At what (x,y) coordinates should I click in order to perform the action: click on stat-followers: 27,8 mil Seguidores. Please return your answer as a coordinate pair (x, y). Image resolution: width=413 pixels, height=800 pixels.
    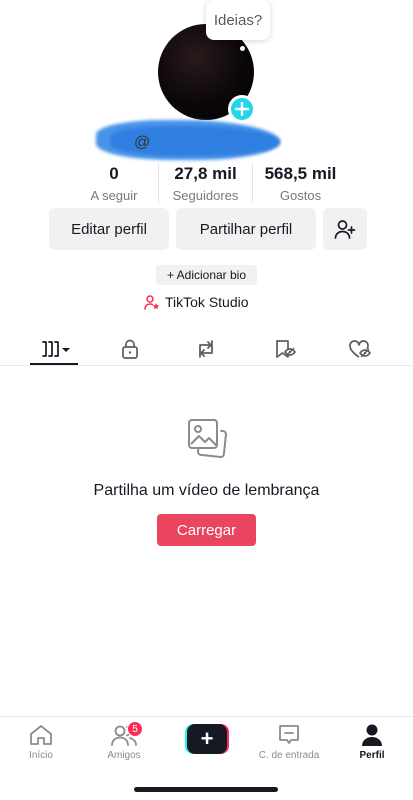
    Looking at the image, I should click on (205, 183).